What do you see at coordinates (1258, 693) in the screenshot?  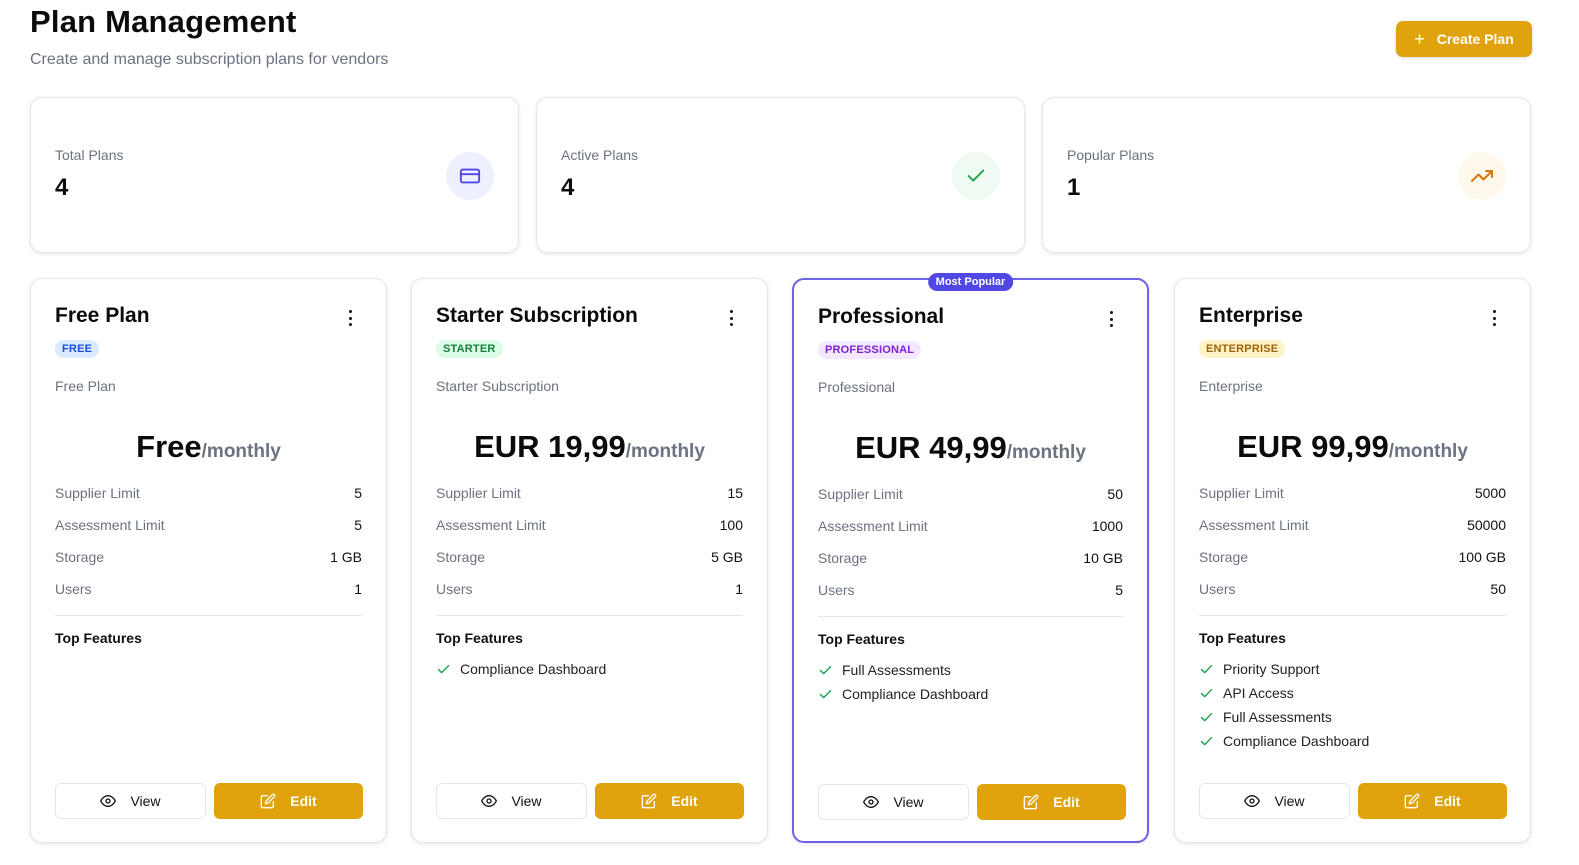 I see `feature-label: API Access` at bounding box center [1258, 693].